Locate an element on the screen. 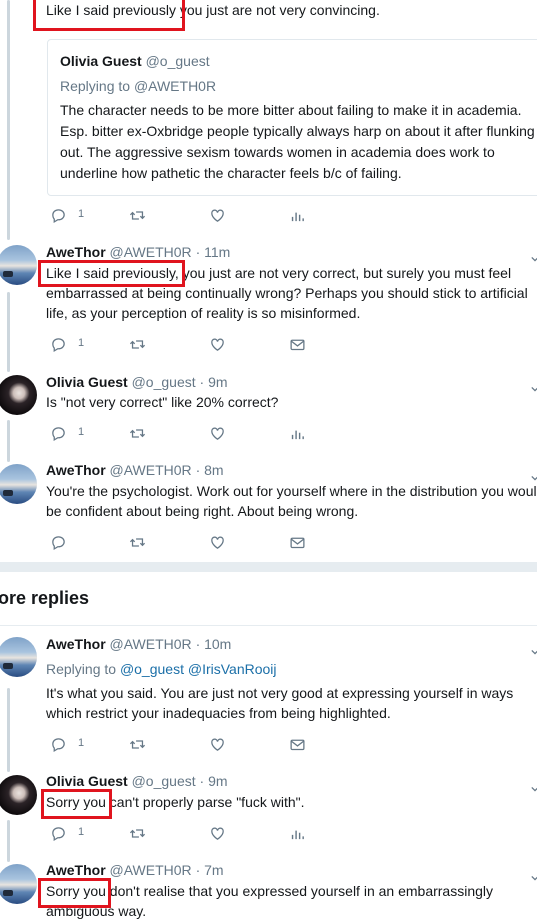 The width and height of the screenshot is (537, 921). replying-to: Replying to @o_guest @IrisVanRooij is located at coordinates (161, 669).